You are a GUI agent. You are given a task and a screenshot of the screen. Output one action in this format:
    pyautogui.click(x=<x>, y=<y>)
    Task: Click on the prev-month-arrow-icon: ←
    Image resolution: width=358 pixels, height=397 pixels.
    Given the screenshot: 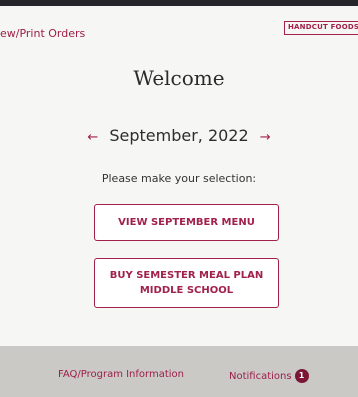 What is the action you would take?
    pyautogui.click(x=92, y=137)
    